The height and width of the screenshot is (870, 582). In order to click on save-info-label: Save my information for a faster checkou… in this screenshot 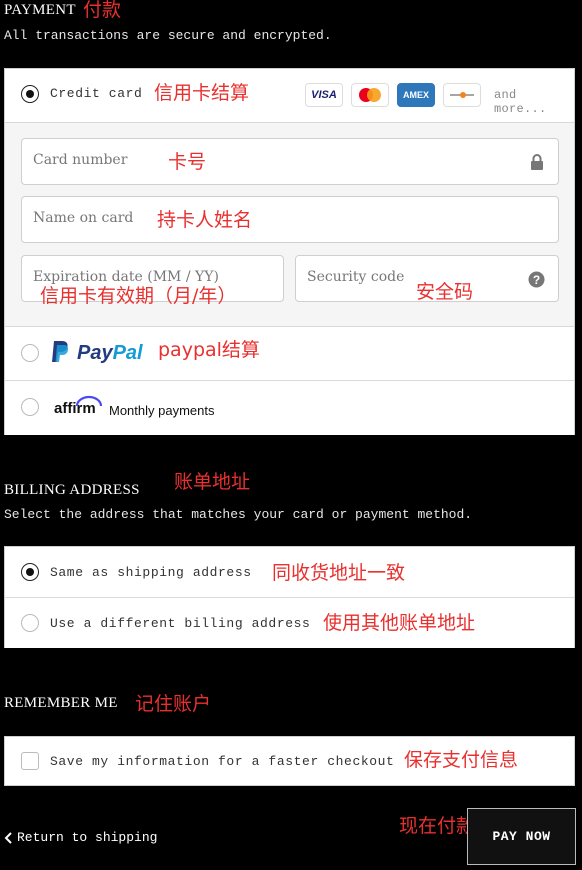, I will do `click(222, 761)`.